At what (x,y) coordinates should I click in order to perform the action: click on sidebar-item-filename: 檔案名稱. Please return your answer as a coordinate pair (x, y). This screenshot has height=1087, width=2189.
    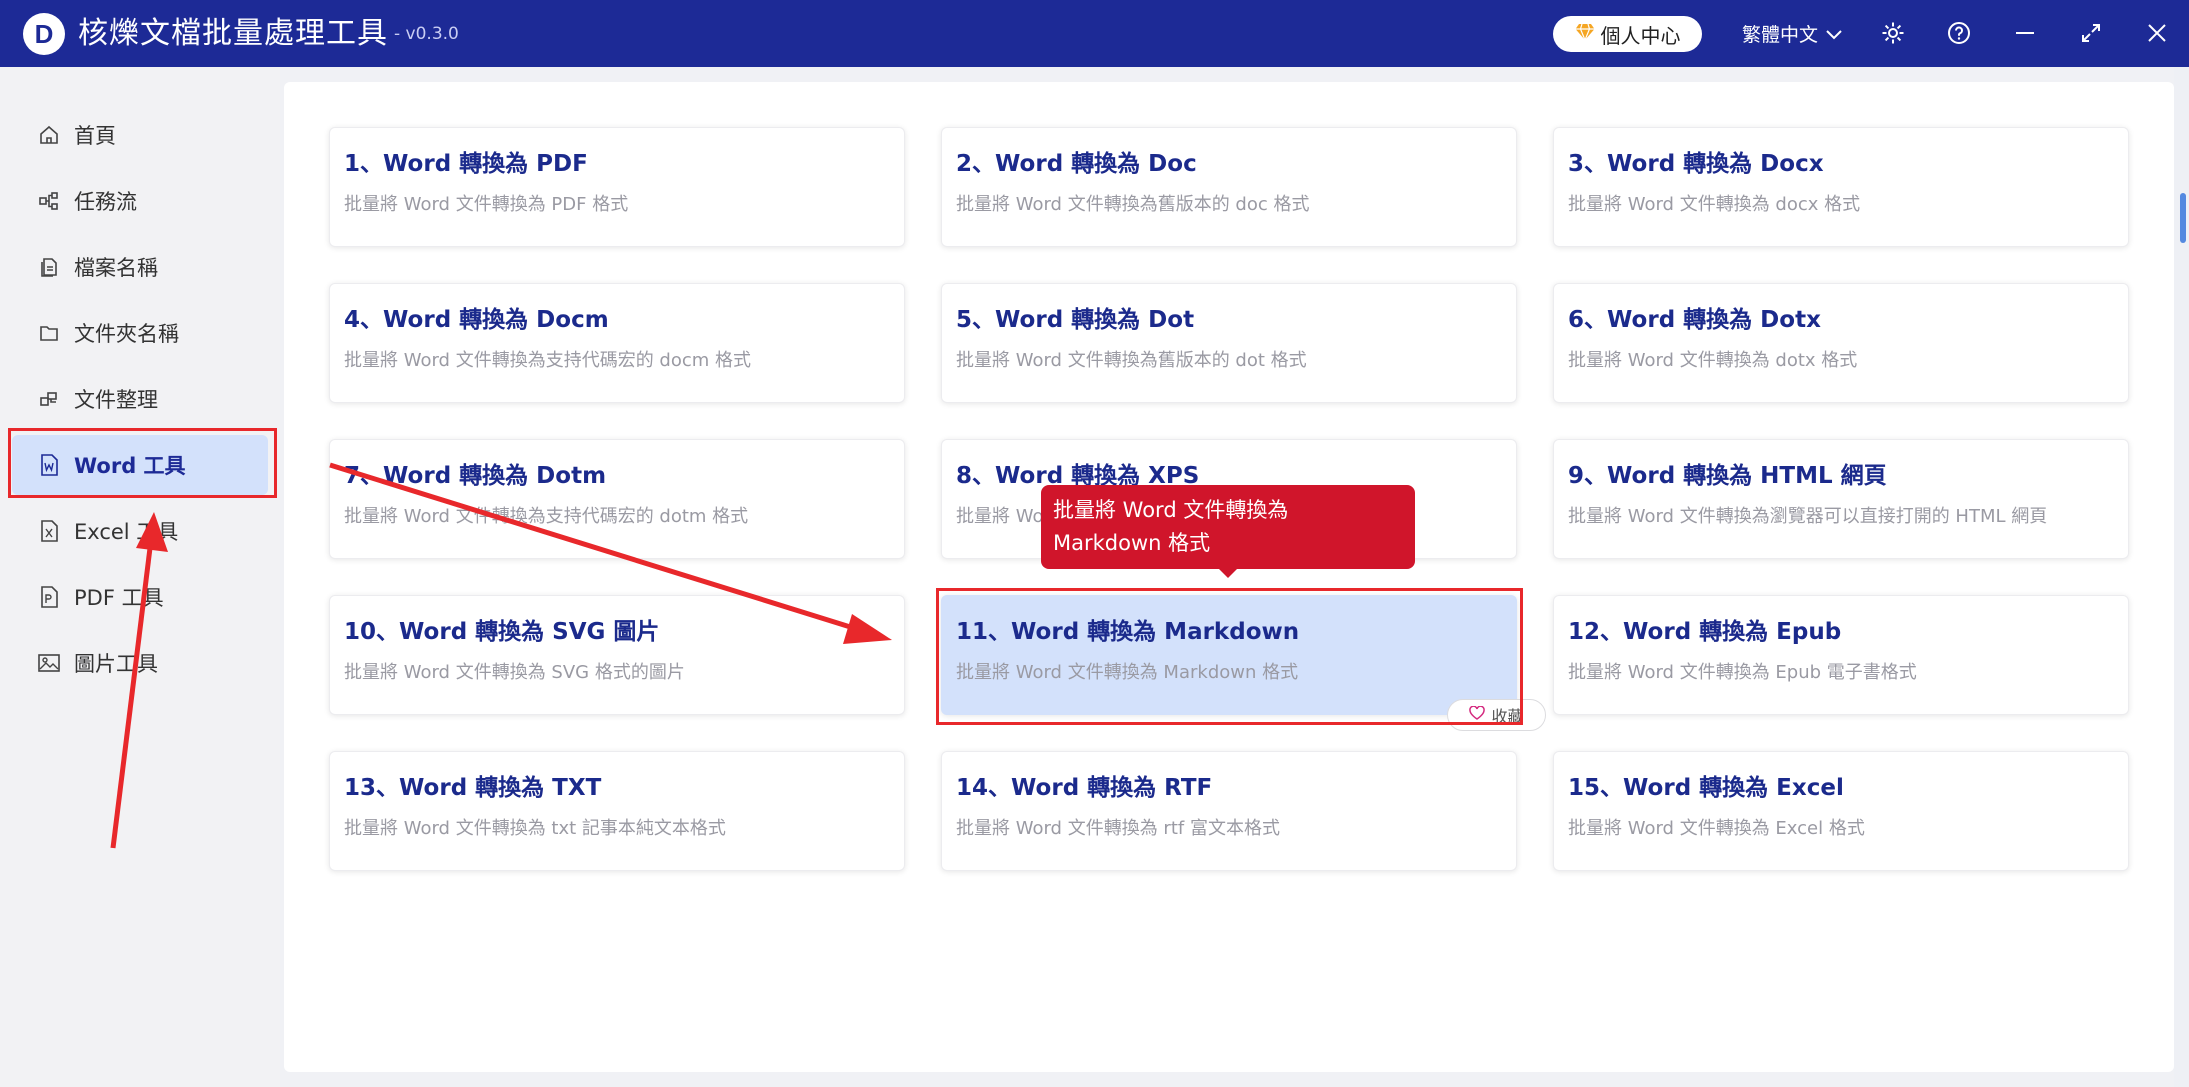
    Looking at the image, I should click on (140, 267).